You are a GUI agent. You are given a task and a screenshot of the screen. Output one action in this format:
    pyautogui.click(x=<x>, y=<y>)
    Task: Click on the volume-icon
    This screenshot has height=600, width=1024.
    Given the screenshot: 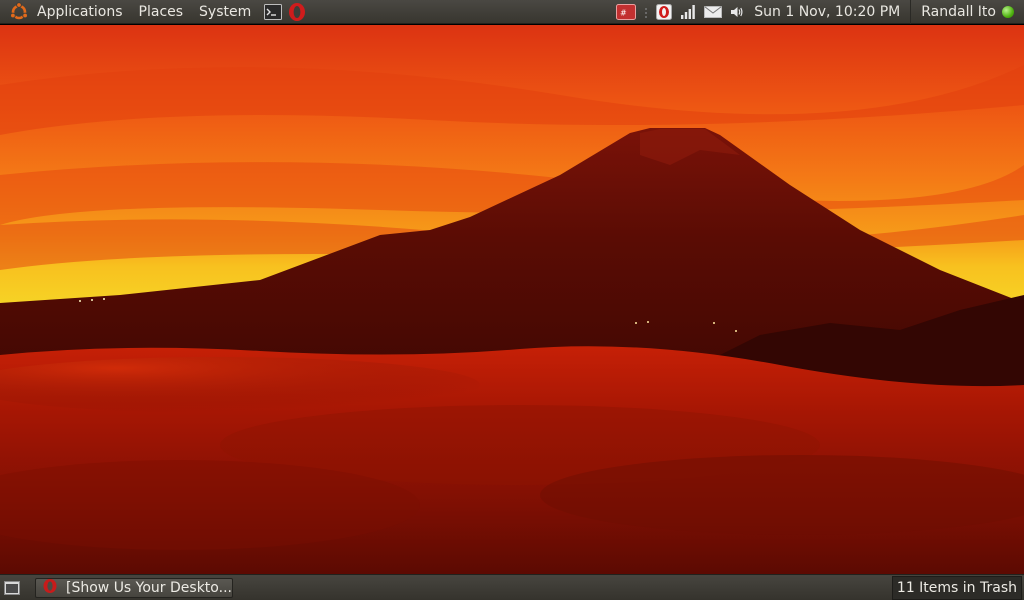 What is the action you would take?
    pyautogui.click(x=737, y=12)
    